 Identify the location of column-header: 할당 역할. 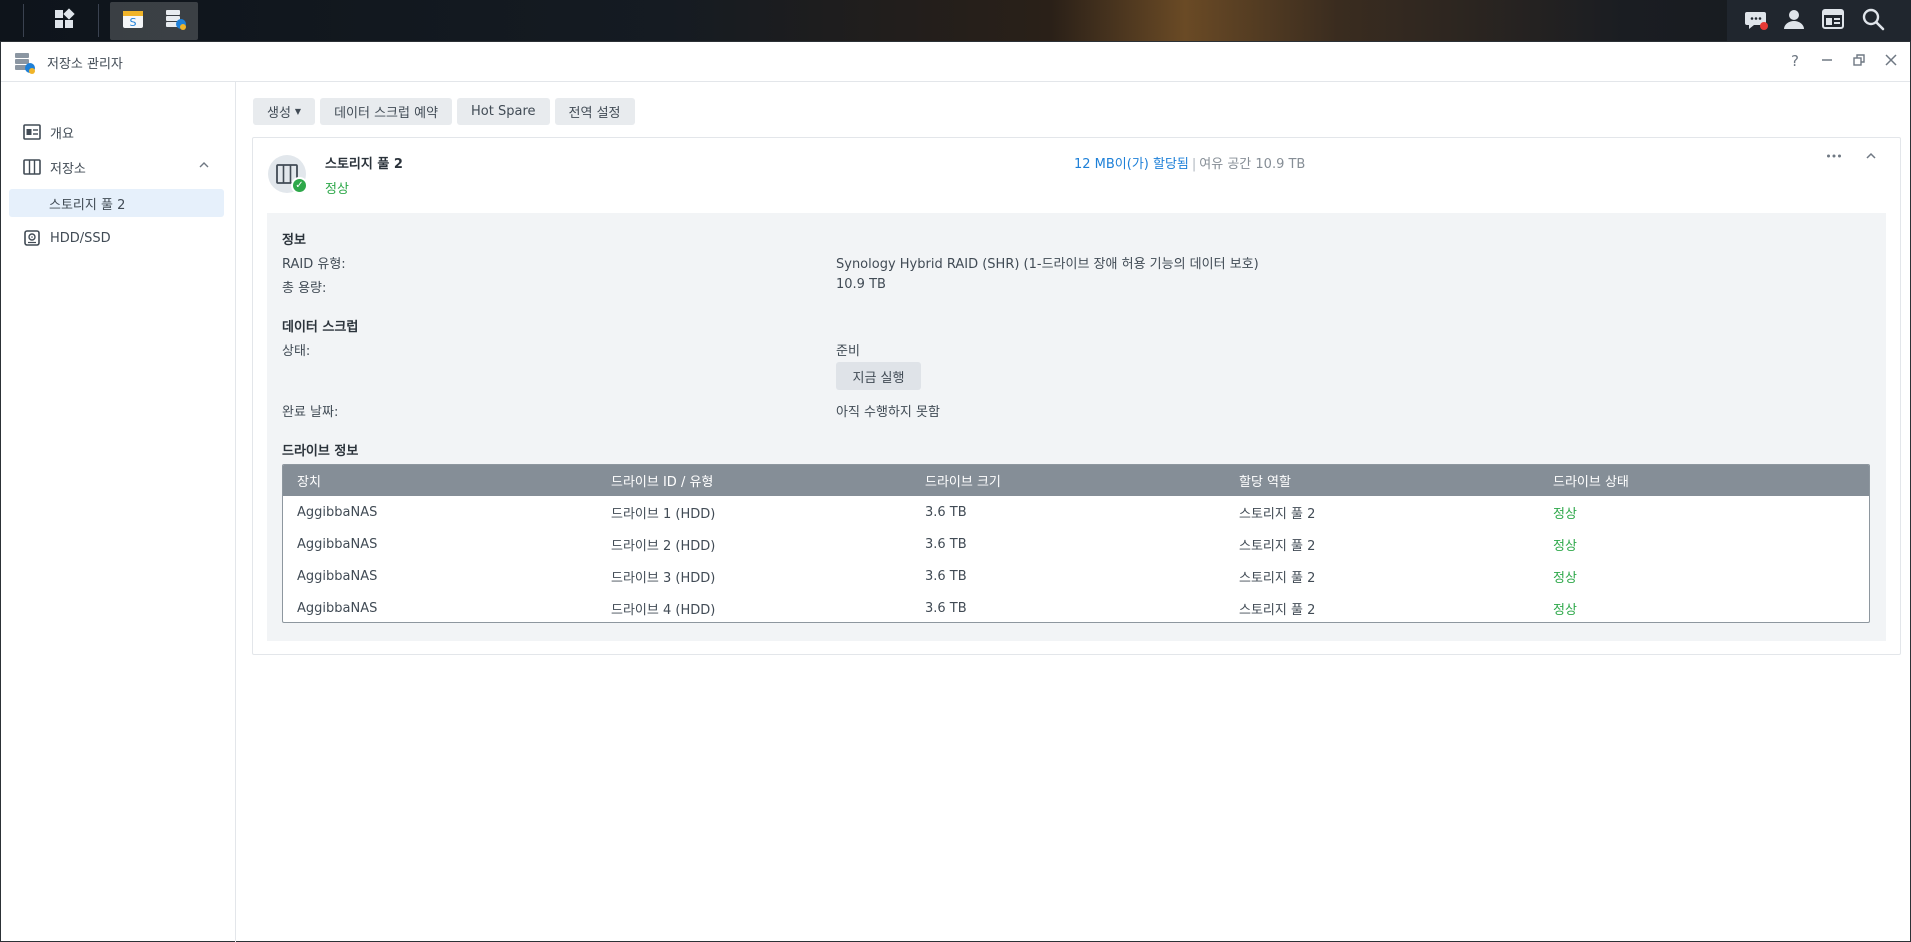
(1382, 480).